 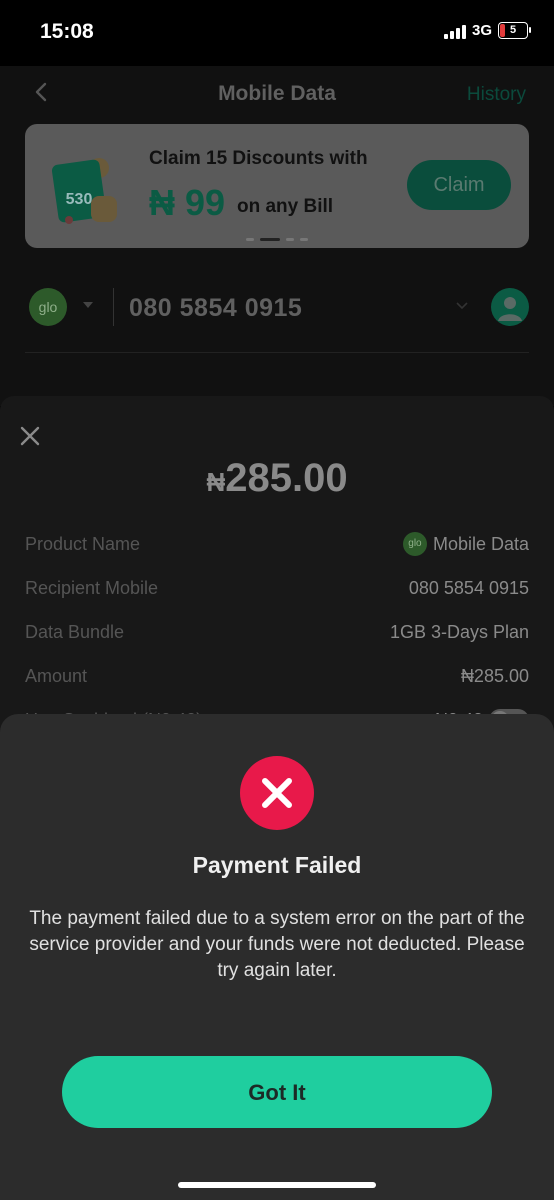 I want to click on detail-label: Amount, so click(x=56, y=675).